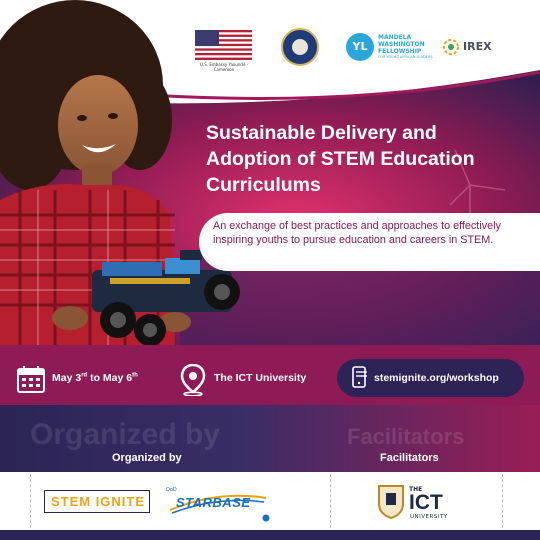  Describe the element at coordinates (300, 47) in the screenshot. I see `state-department-seal-icon` at that location.